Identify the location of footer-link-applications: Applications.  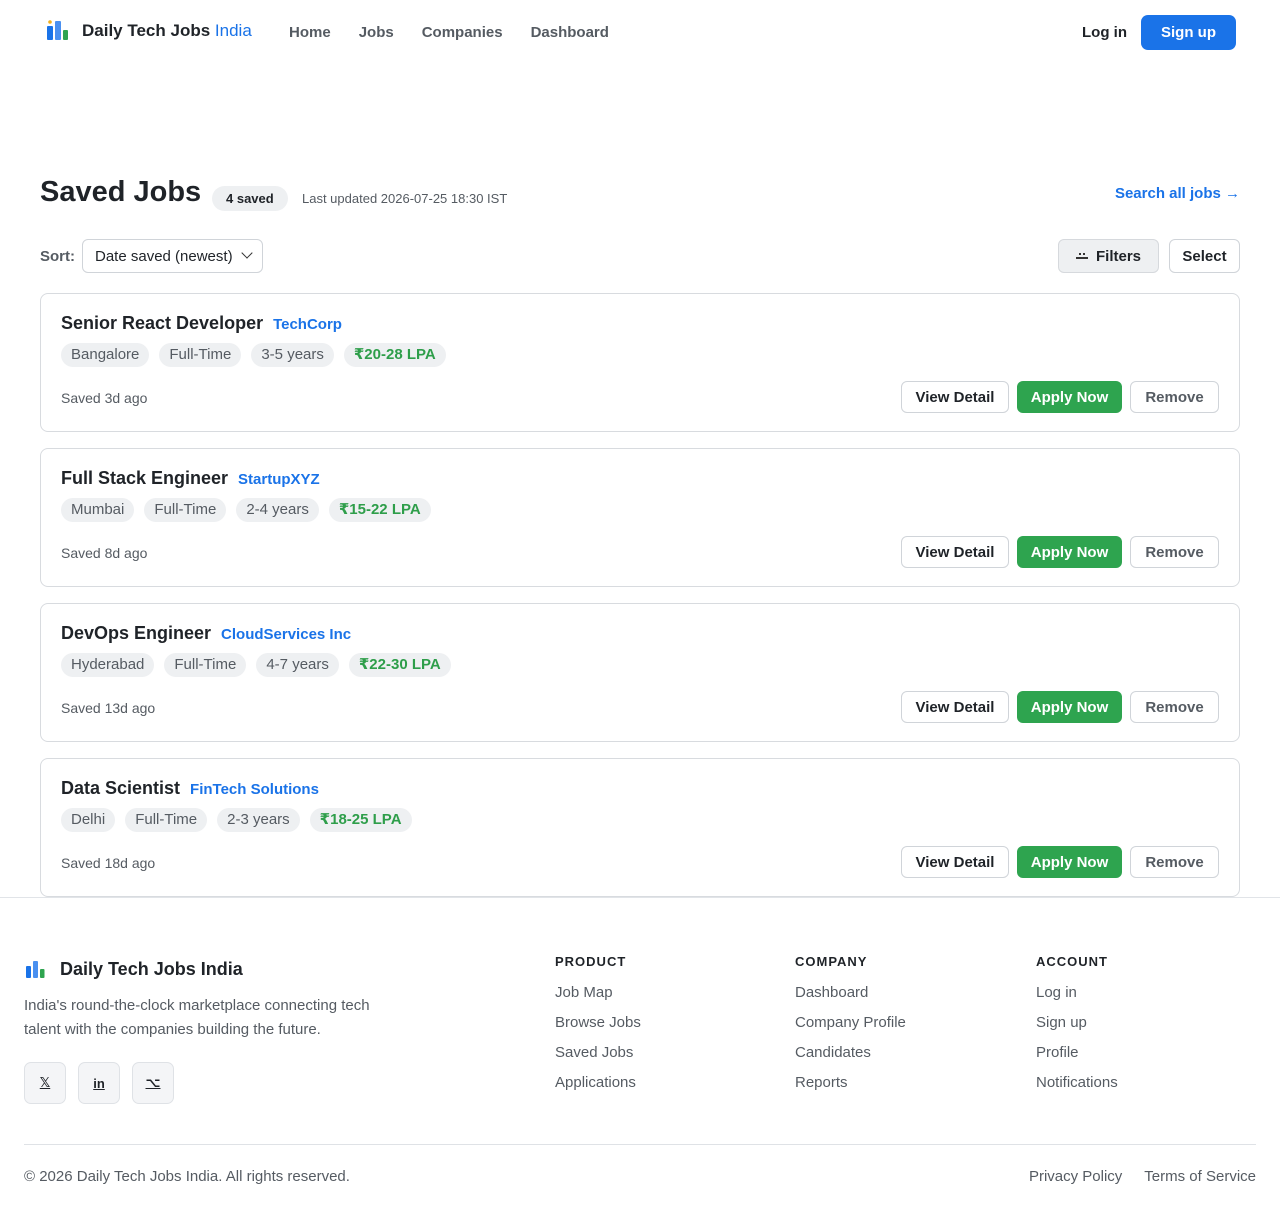
(598, 1083).